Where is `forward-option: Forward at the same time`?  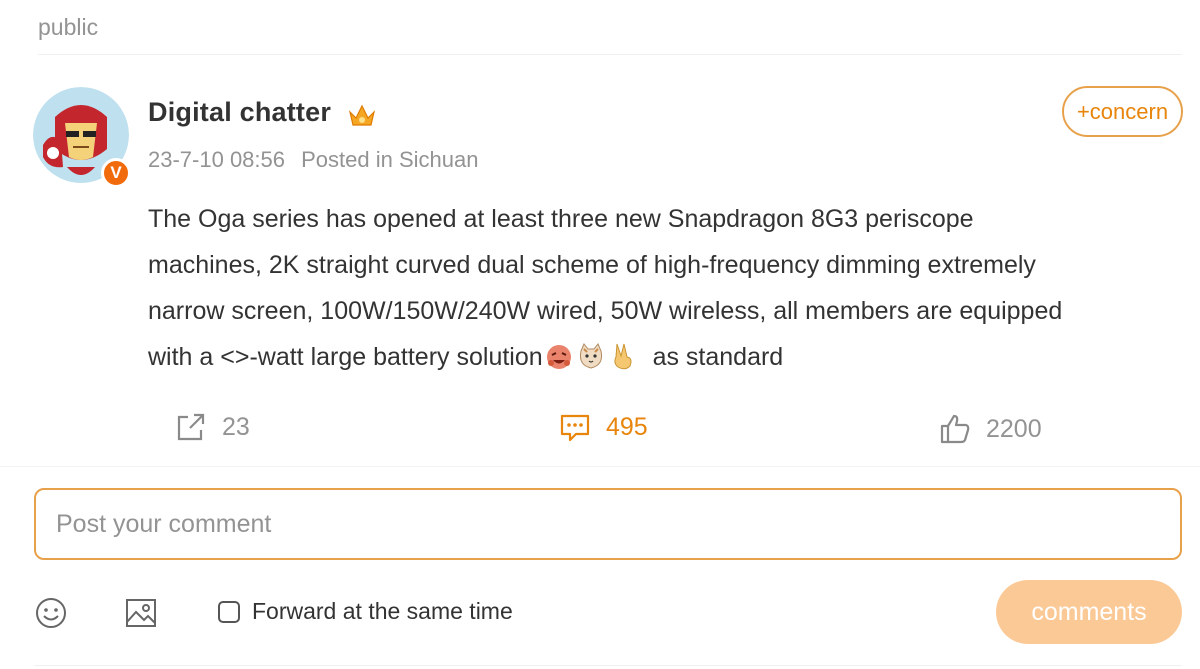 forward-option: Forward at the same time is located at coordinates (365, 611).